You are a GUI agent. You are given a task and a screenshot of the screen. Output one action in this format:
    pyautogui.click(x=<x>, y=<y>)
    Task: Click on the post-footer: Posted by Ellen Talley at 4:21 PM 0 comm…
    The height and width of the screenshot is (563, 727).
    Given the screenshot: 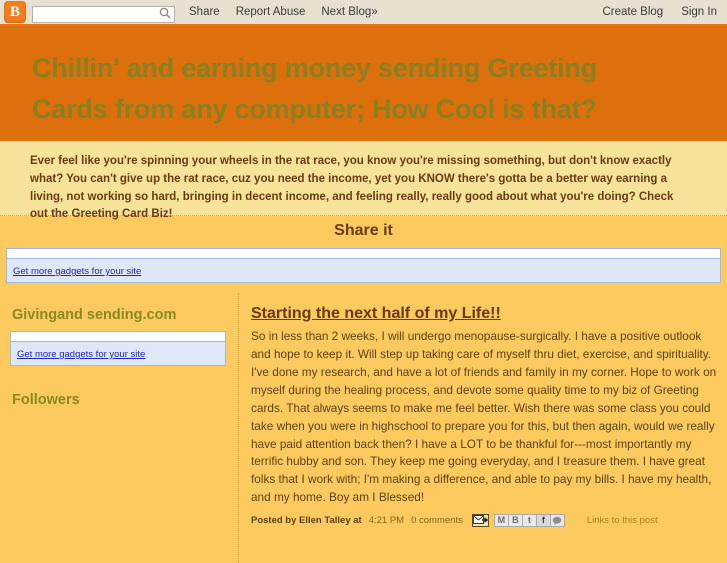 What is the action you would take?
    pyautogui.click(x=484, y=521)
    